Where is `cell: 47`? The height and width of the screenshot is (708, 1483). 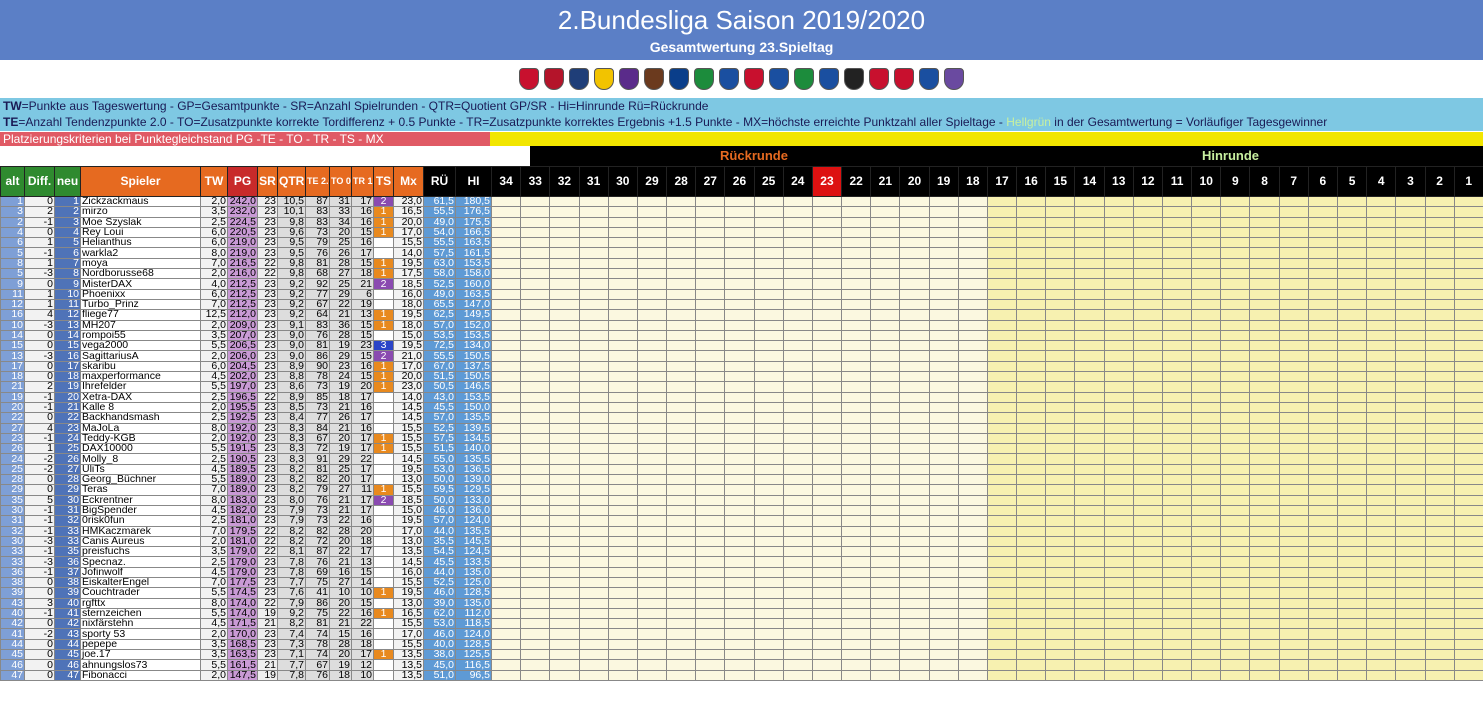 cell: 47 is located at coordinates (67, 675).